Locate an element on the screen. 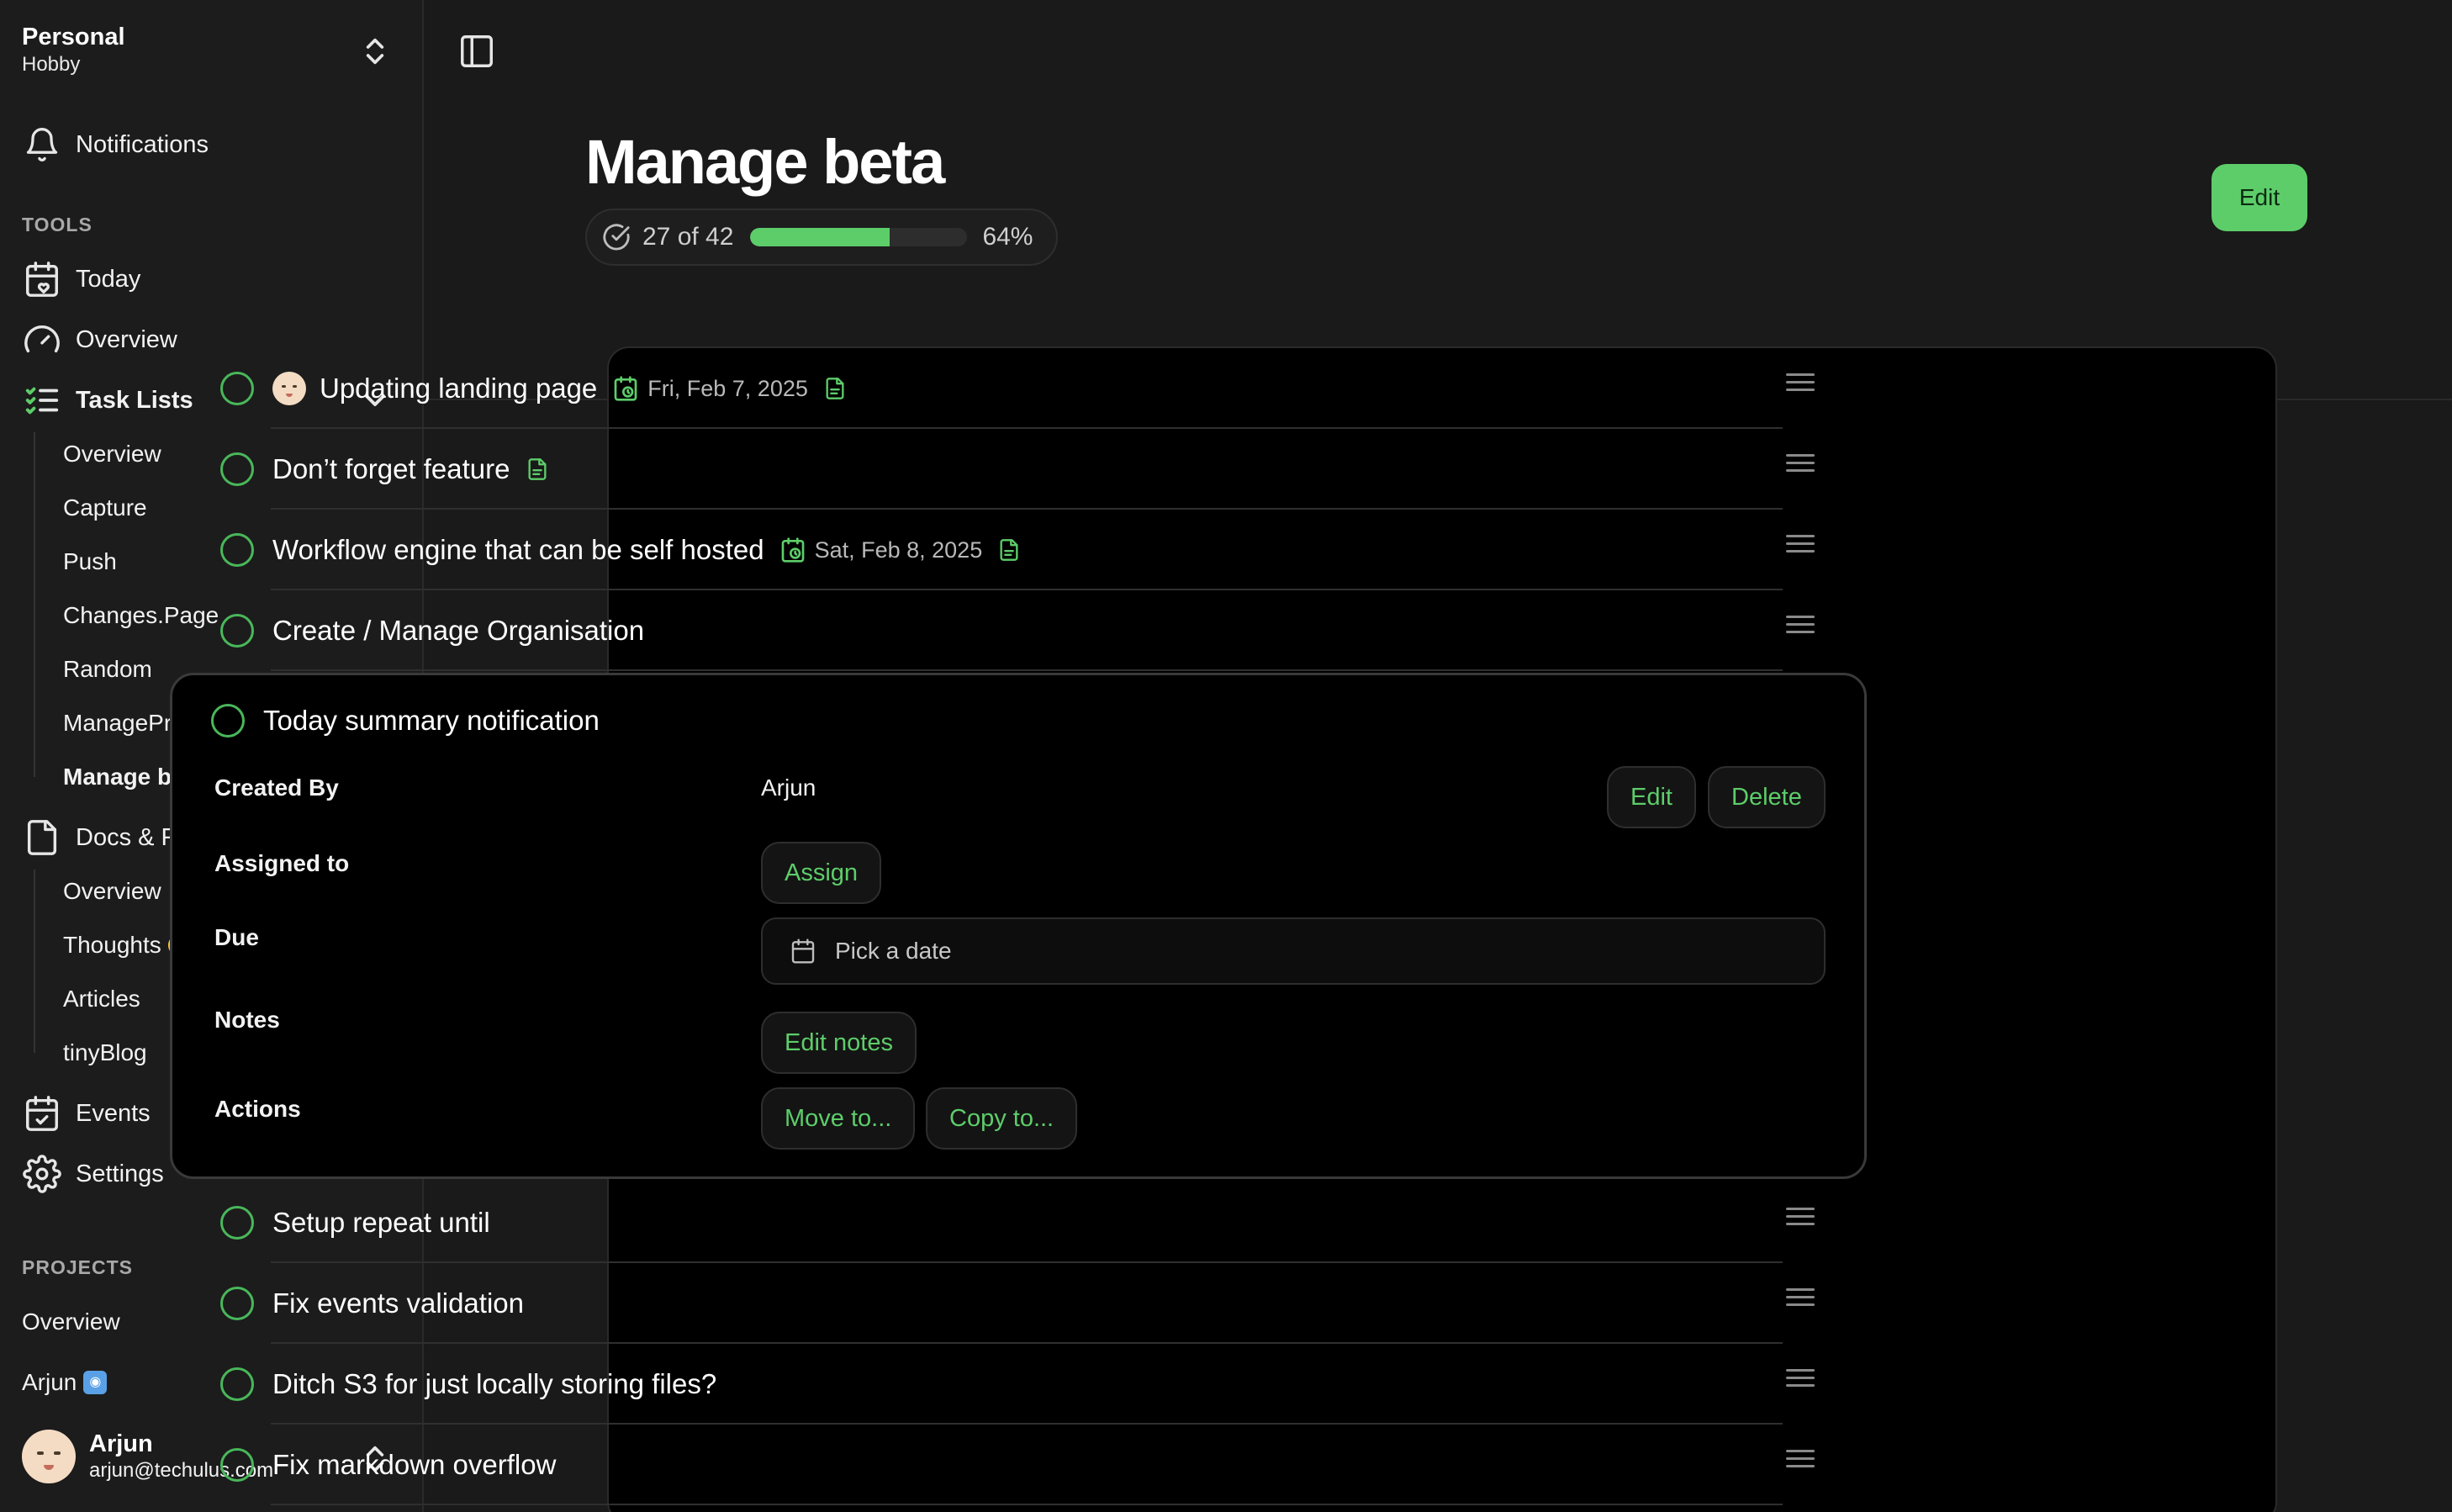 The width and height of the screenshot is (2452, 1512). circle-check-icon is located at coordinates (616, 237).